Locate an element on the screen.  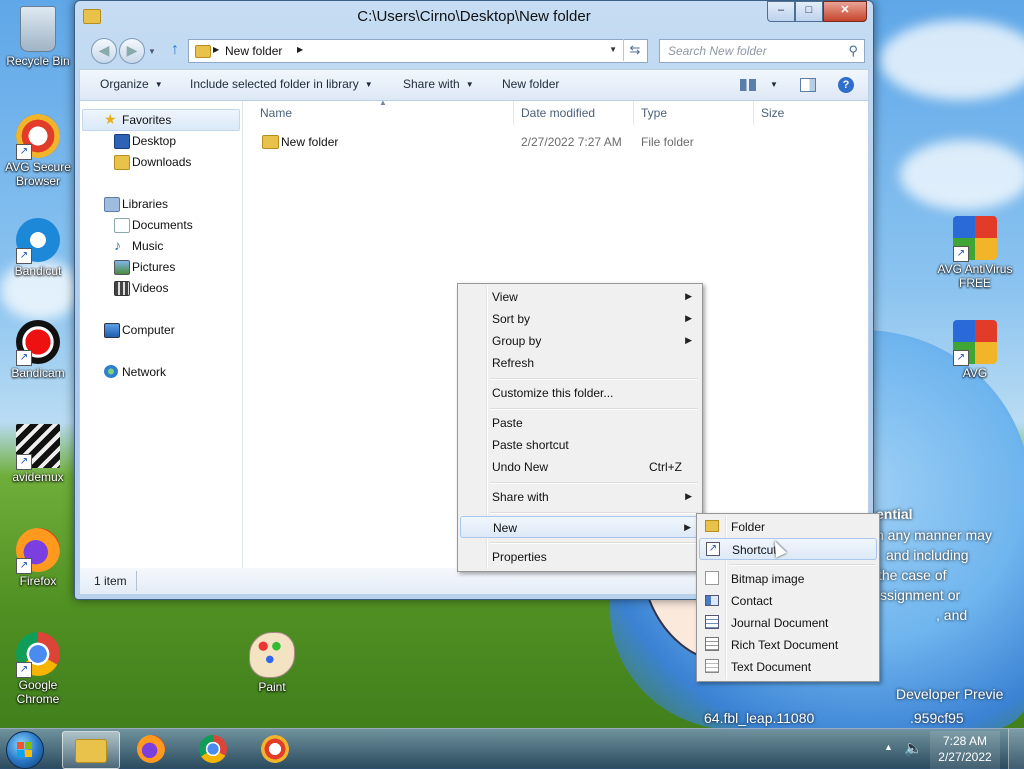
documents-icon is located at coordinates (122, 225).